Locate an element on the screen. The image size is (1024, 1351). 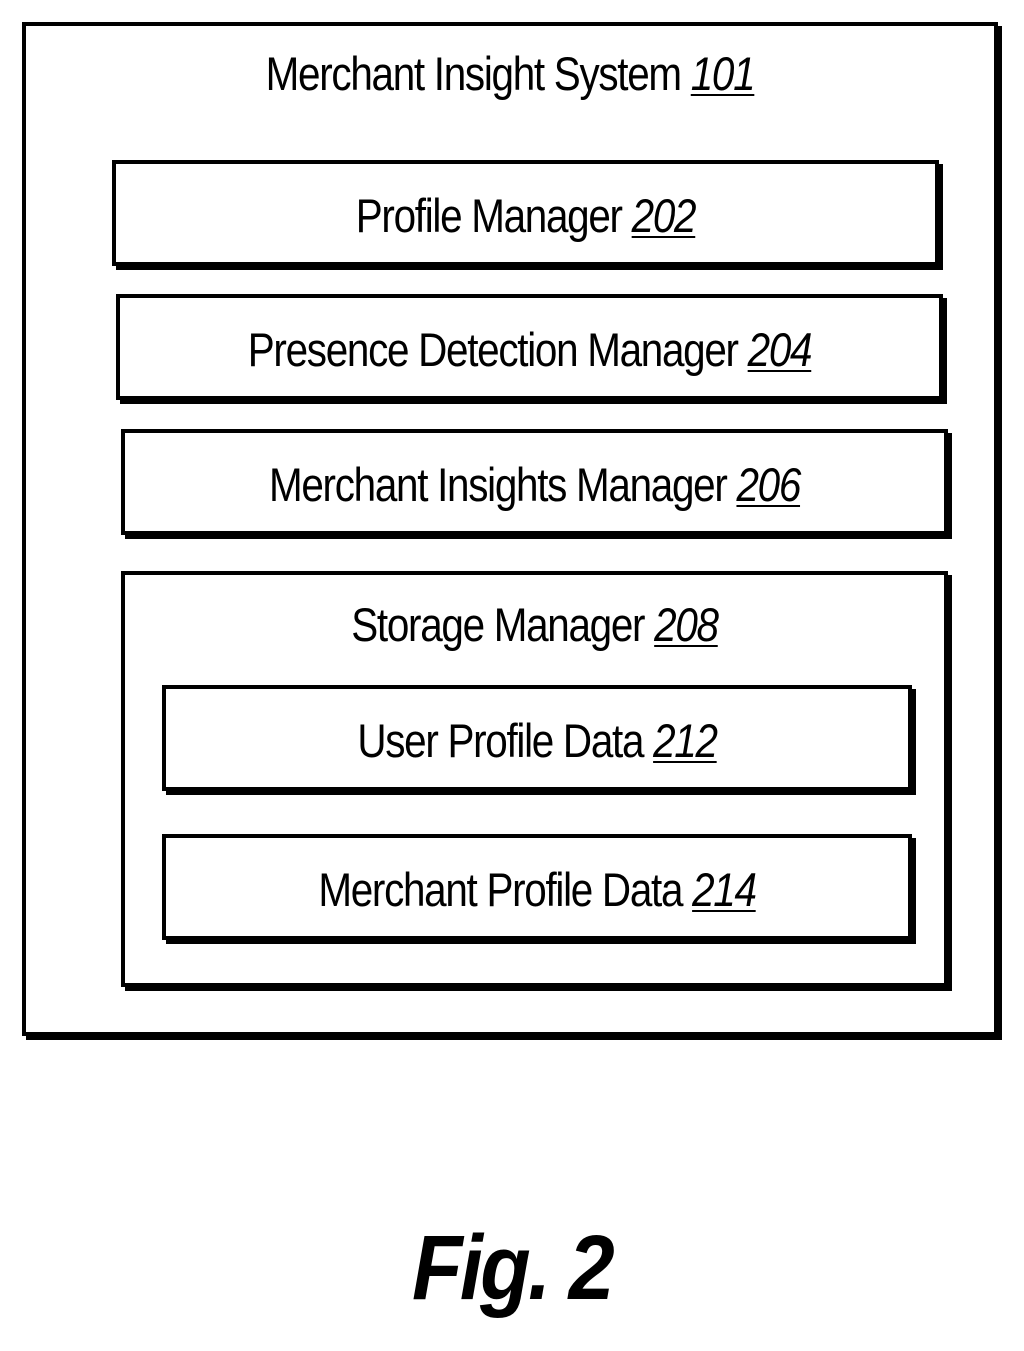
merchant-insights-manager-ref: 206 is located at coordinates (768, 484).